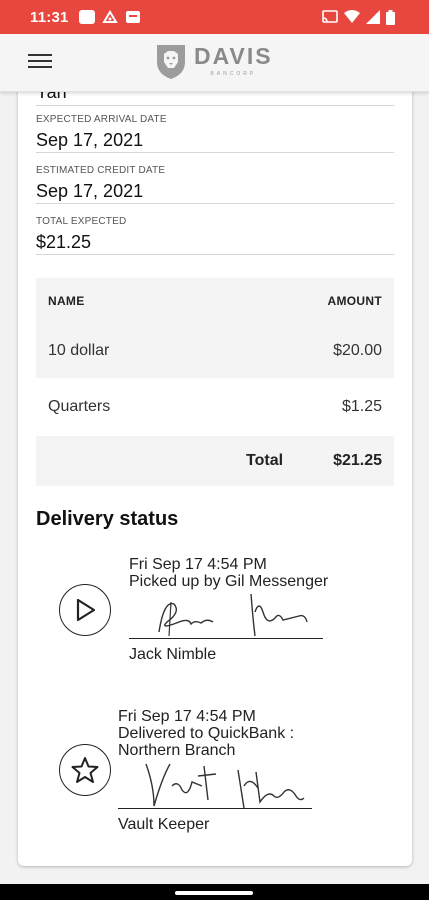 This screenshot has height=900, width=429. I want to click on row-name: 10 dollar, so click(79, 350).